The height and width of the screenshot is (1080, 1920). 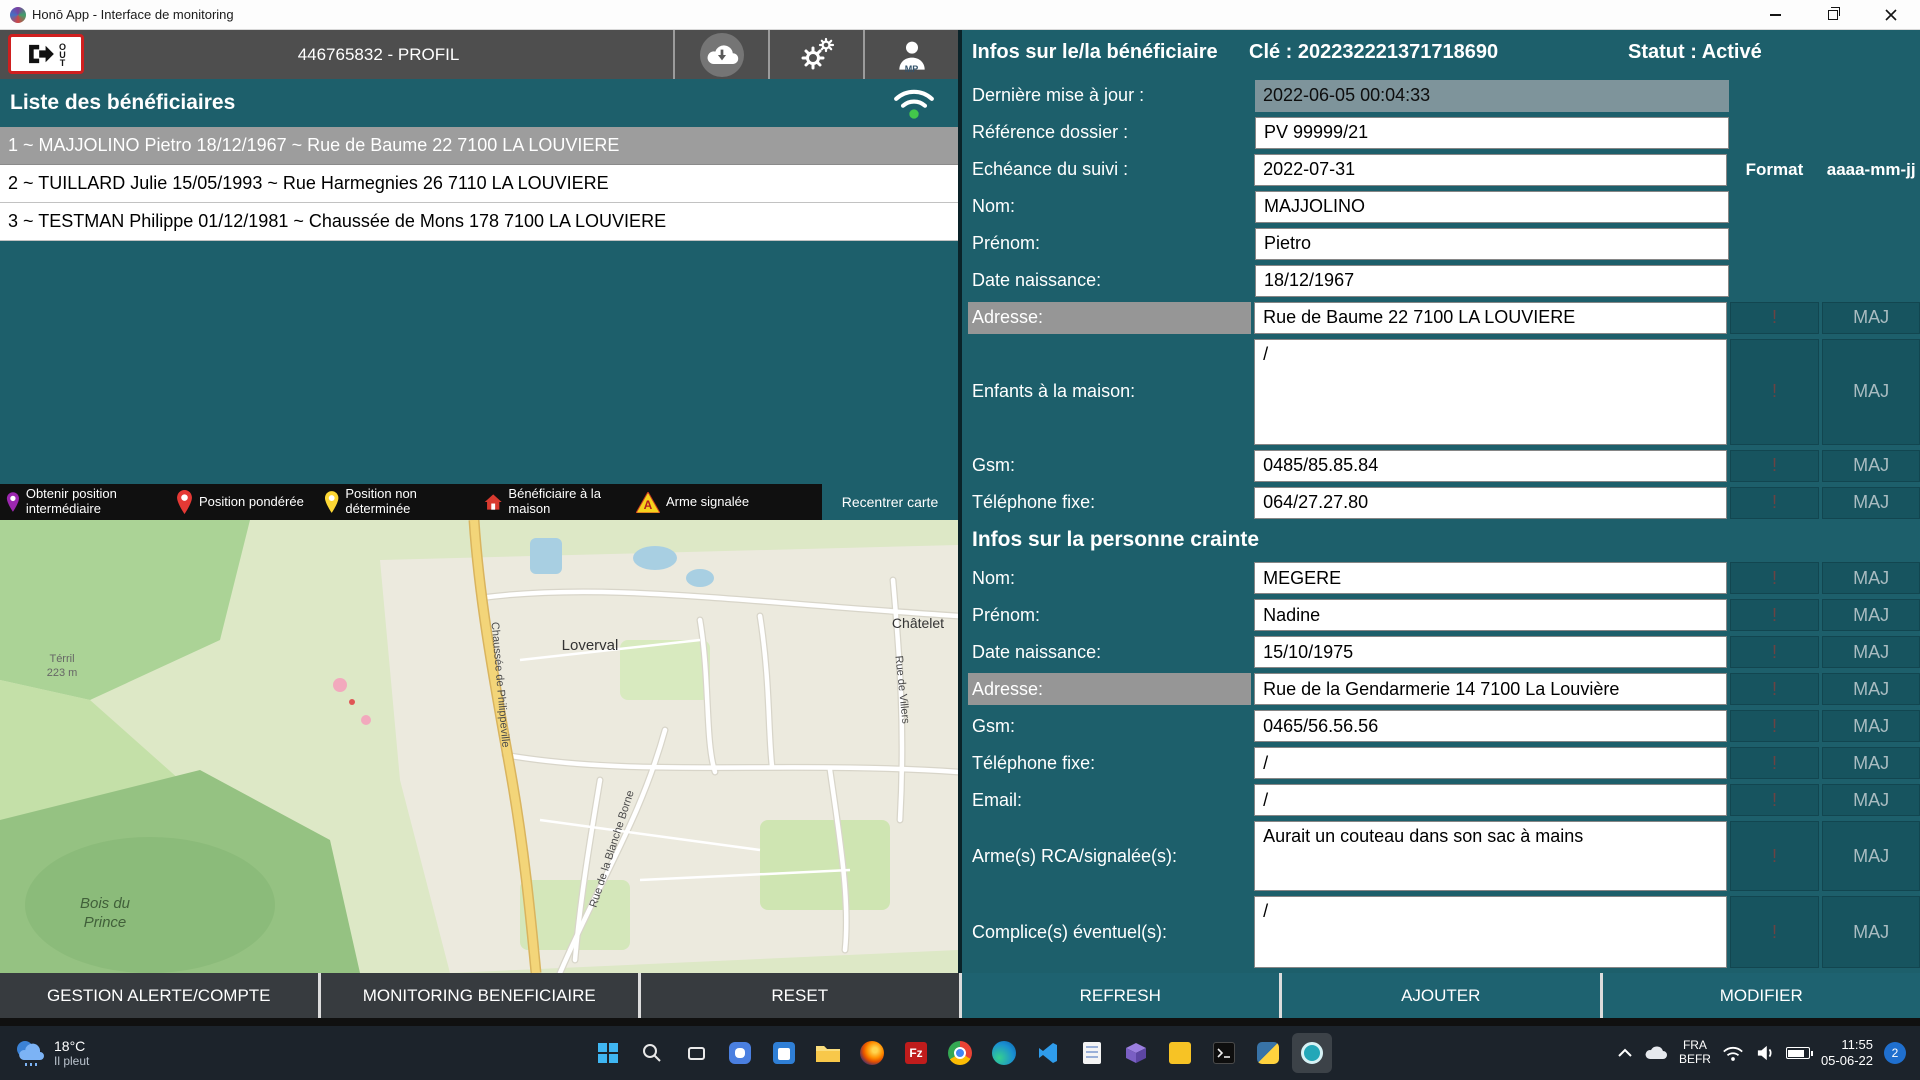 I want to click on monitoring-app-button, so click(x=1312, y=1053).